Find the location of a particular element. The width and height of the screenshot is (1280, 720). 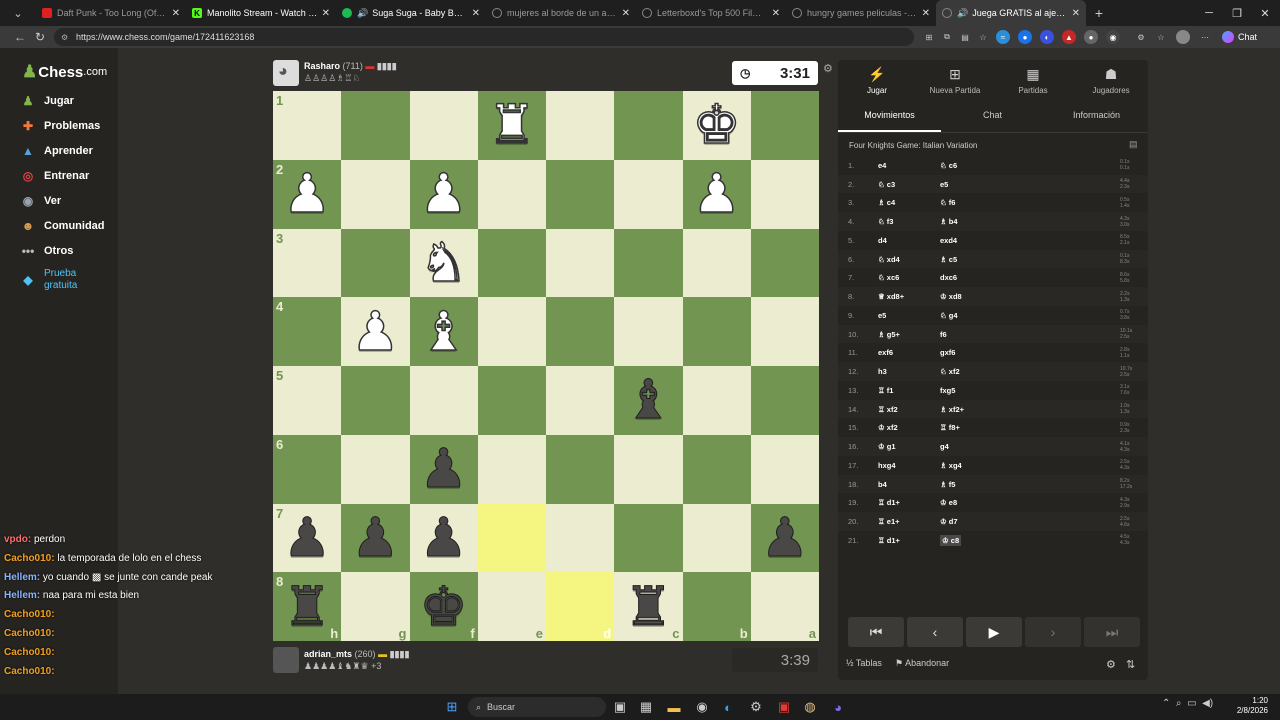

screenshot-icon: ⊞ is located at coordinates (929, 37).